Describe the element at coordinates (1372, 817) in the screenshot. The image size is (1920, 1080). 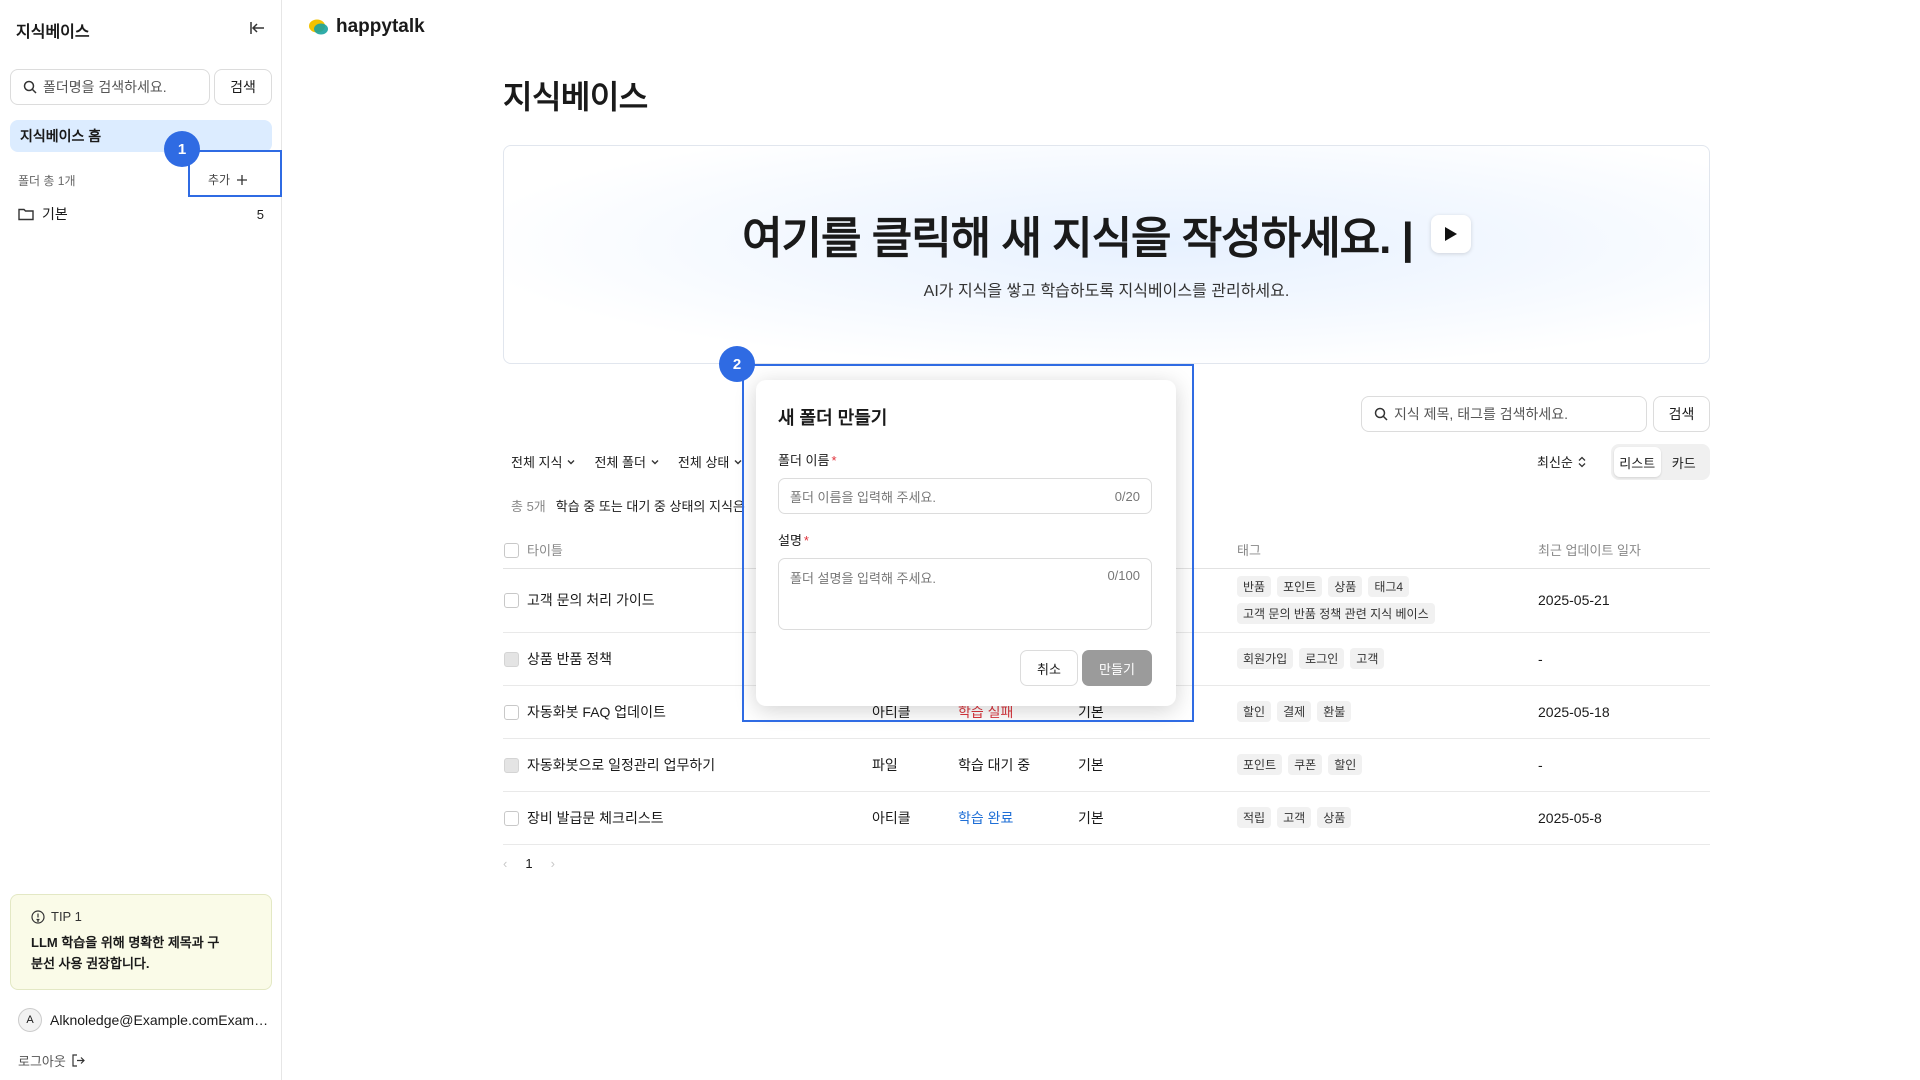
I see `row-tags: 적립 고객 상품` at that location.